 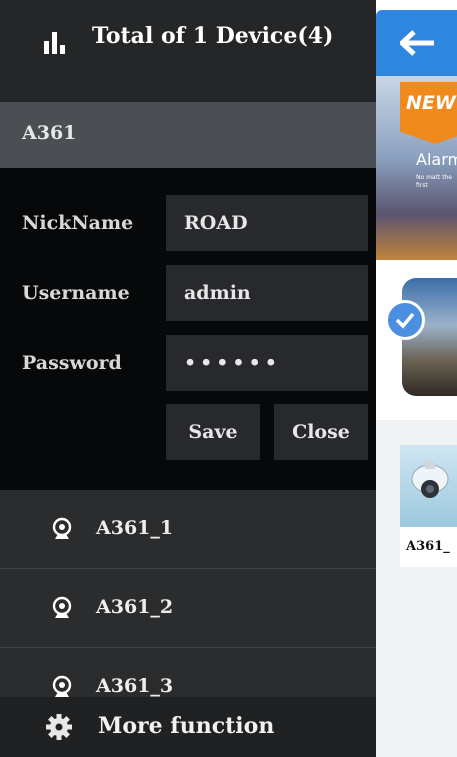 I want to click on channel-label: A361_3, so click(x=135, y=686).